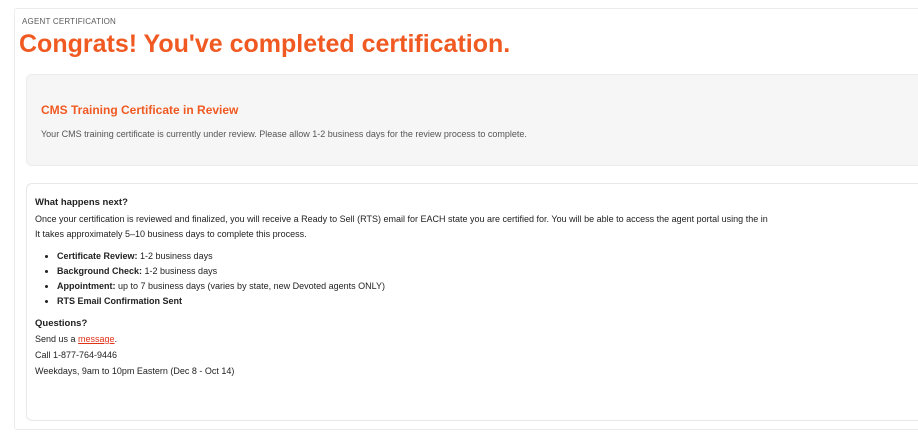  I want to click on message-link: message, so click(96, 339).